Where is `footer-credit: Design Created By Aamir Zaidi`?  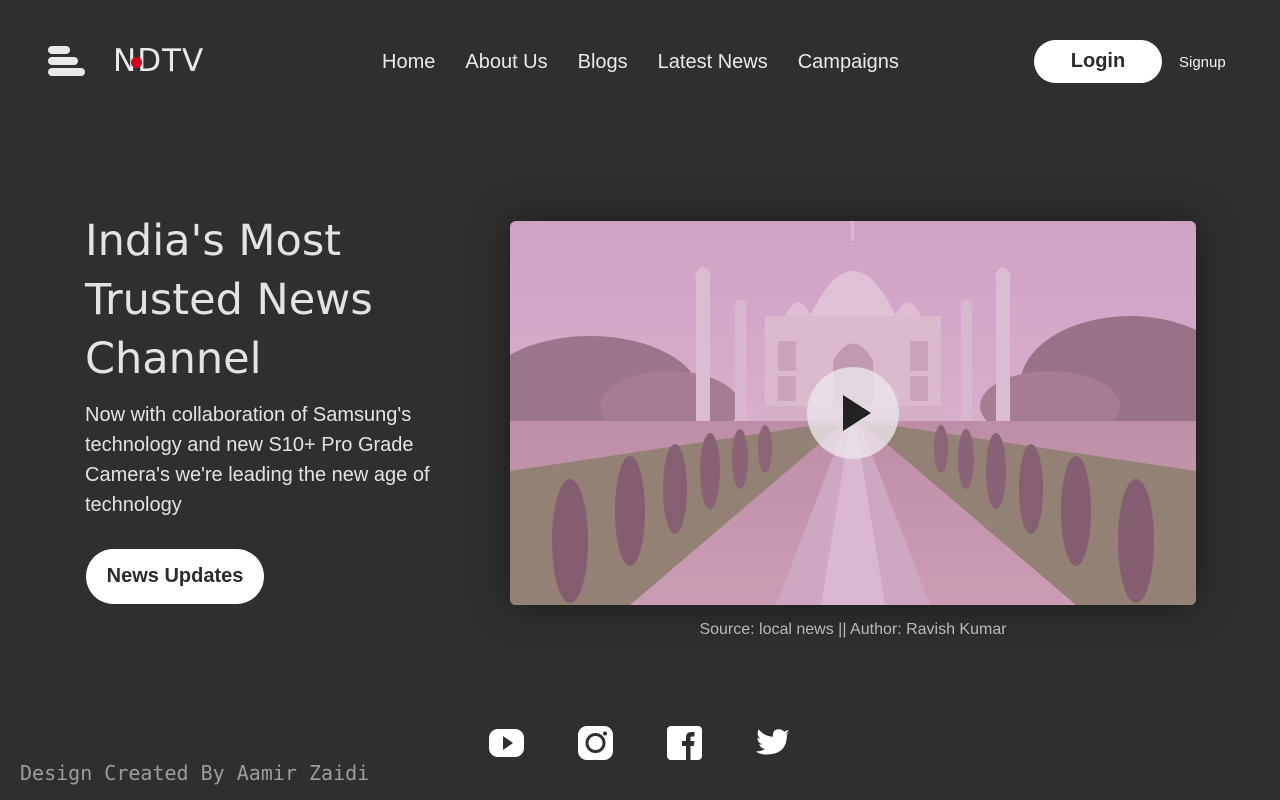 footer-credit: Design Created By Aamir Zaidi is located at coordinates (195, 773).